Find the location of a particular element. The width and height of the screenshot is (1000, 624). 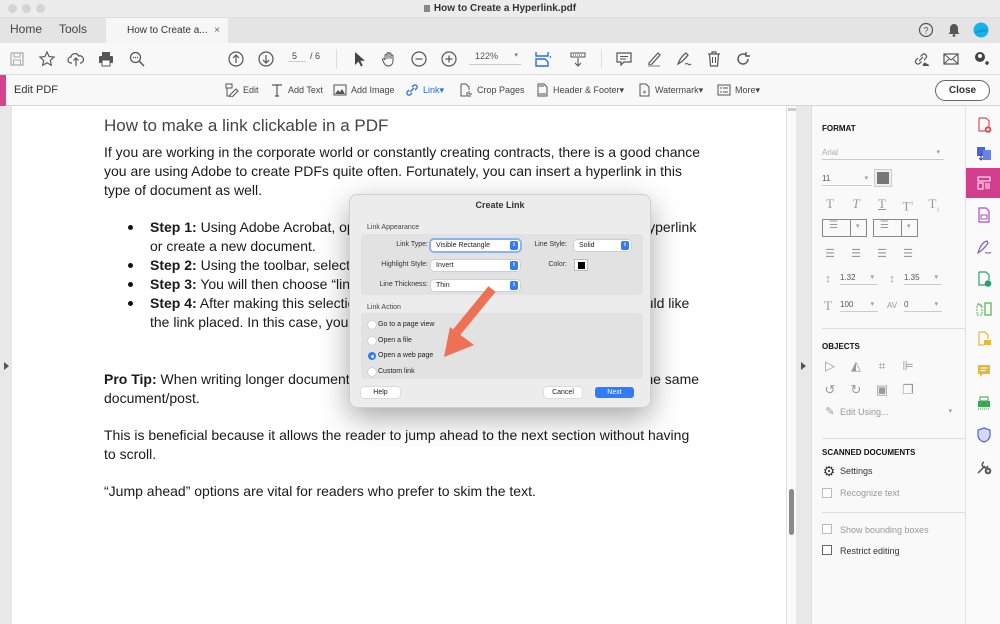

radio-open-file is located at coordinates (372, 341).